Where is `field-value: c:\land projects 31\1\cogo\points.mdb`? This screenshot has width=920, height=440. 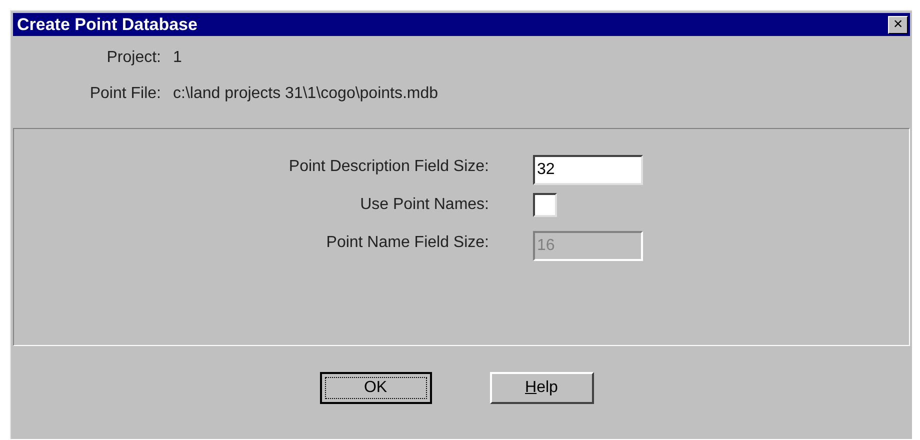
field-value: c:\land projects 31\1\cogo\points.mdb is located at coordinates (306, 94).